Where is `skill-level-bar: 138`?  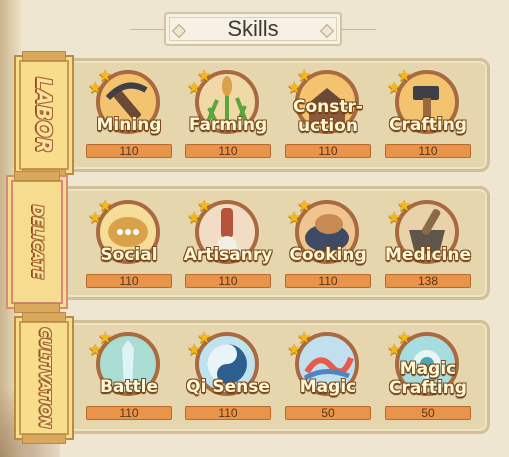
skill-level-bar: 138 is located at coordinates (428, 281).